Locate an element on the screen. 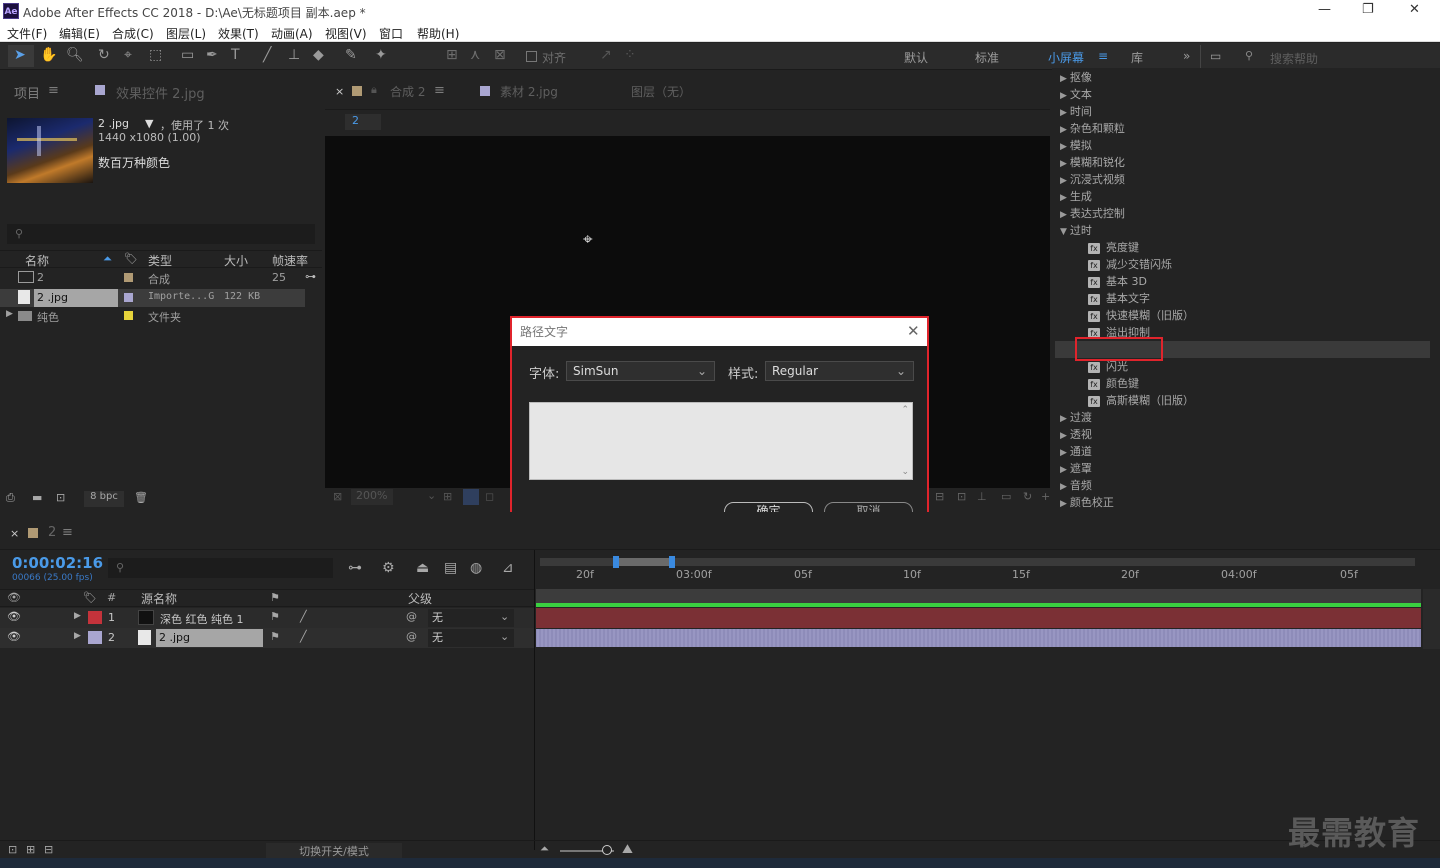 The image size is (1440, 868). text-input-area: ⌃ ⌄ is located at coordinates (721, 441).